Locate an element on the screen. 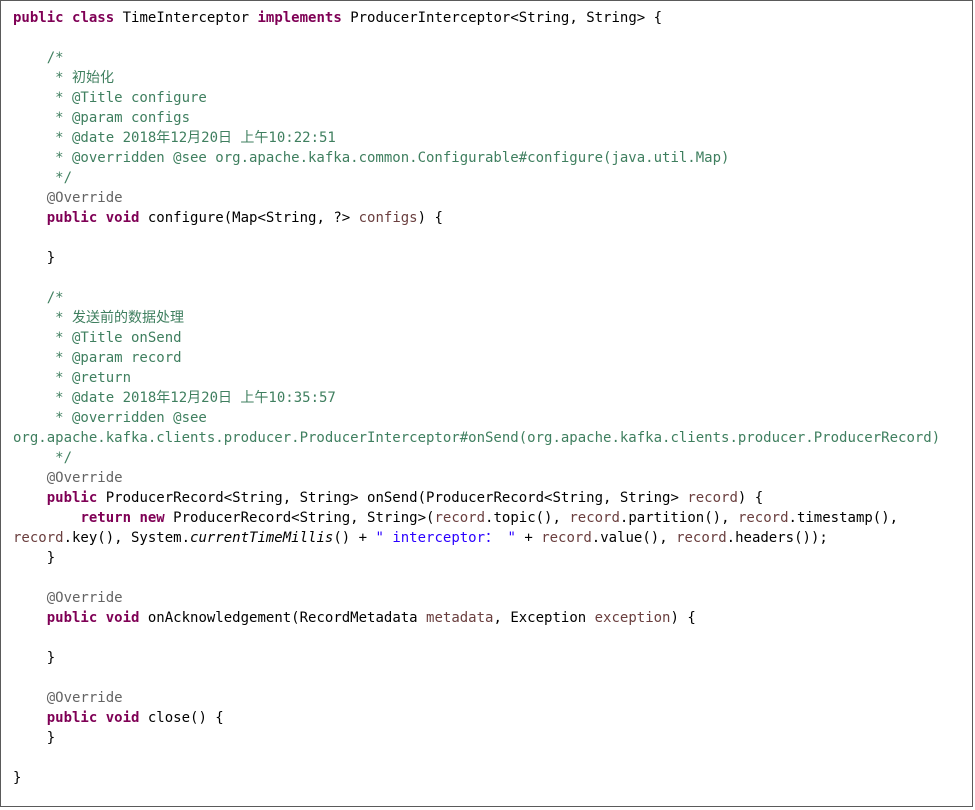  code-token: , Exception is located at coordinates (544, 618).